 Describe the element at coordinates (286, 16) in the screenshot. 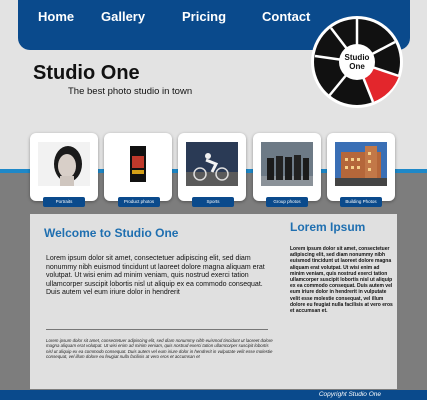

I see `nav-contact: Contact` at that location.